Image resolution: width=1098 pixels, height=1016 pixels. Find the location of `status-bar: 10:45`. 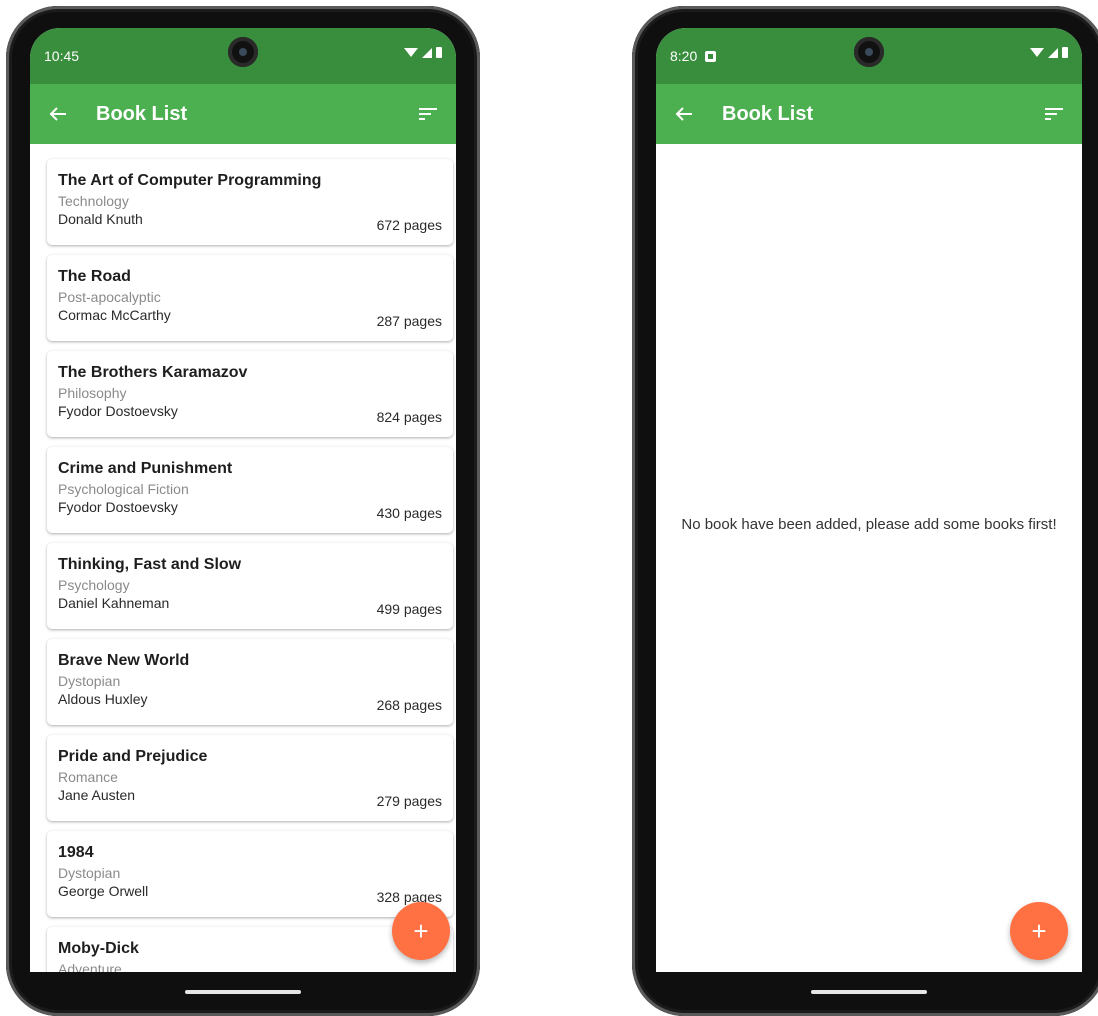

status-bar: 10:45 is located at coordinates (243, 56).